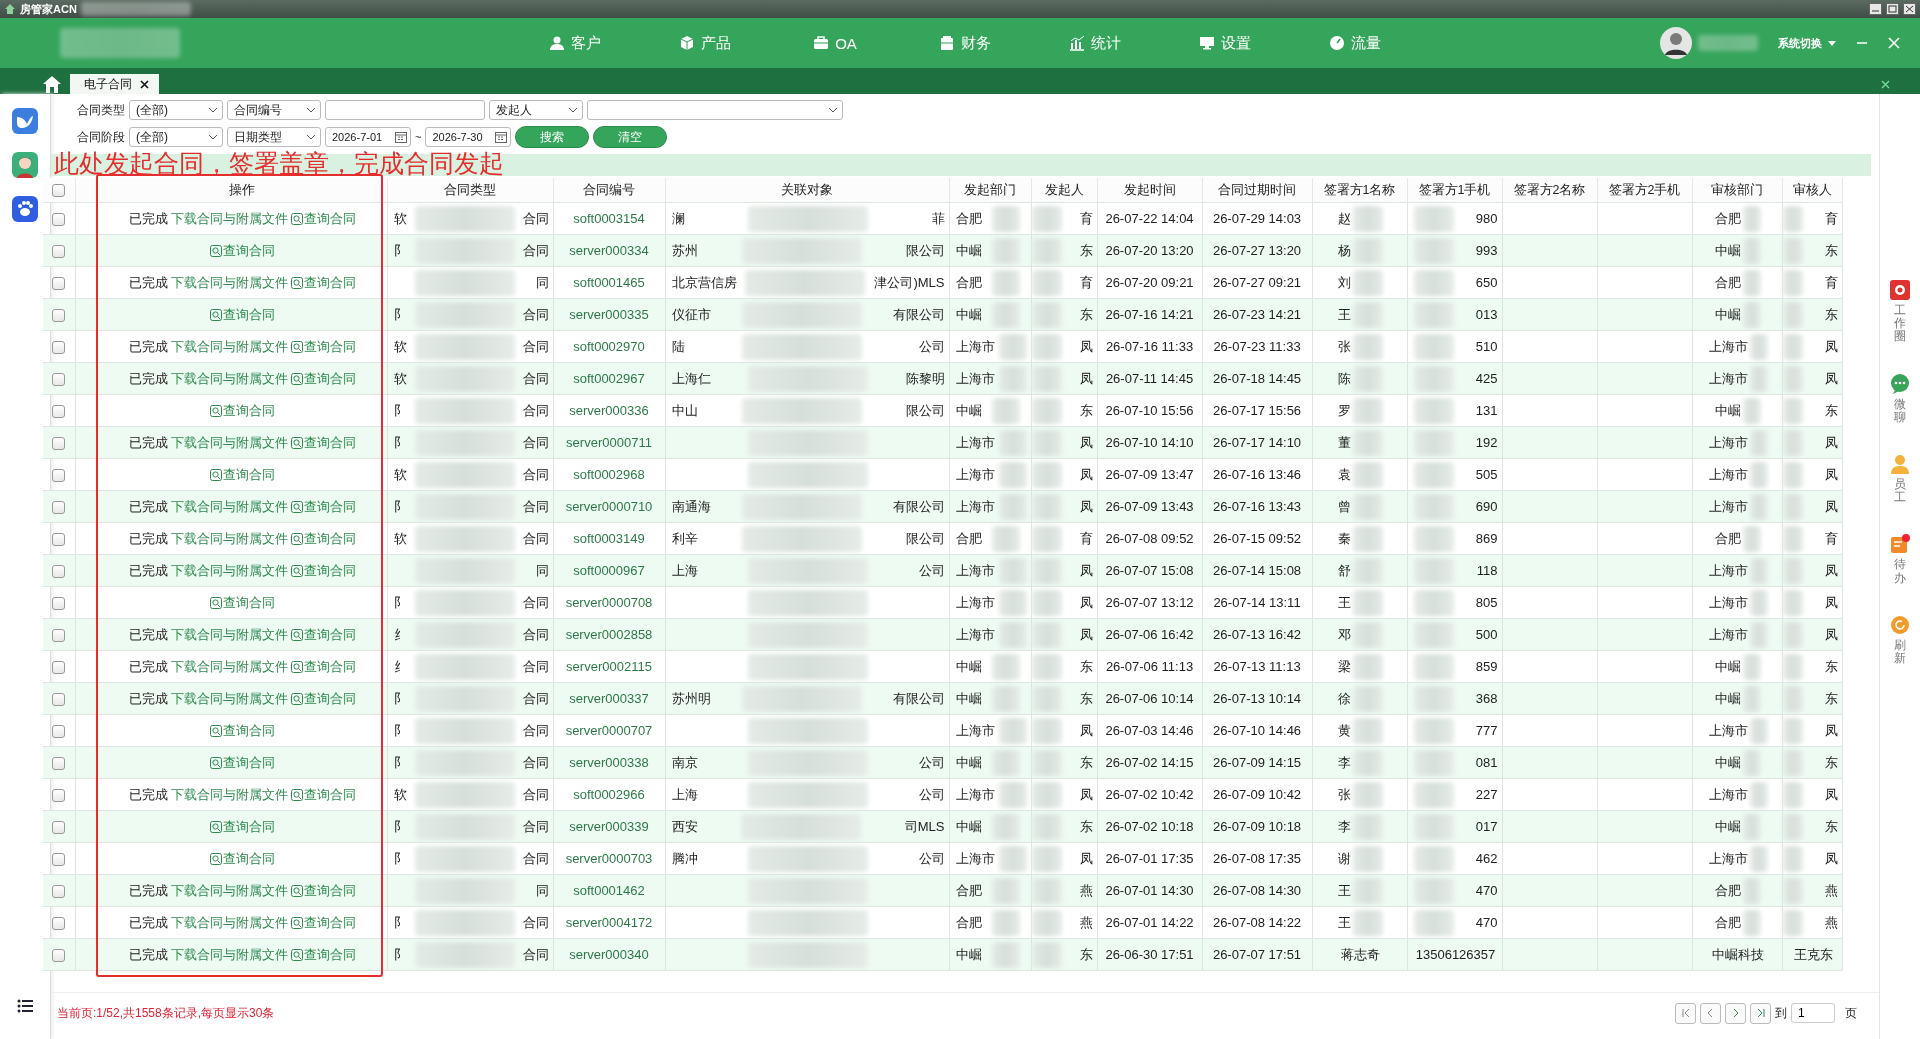 Image resolution: width=1920 pixels, height=1039 pixels. Describe the element at coordinates (274, 137) in the screenshot. I see `filter-dropdown: 日期类型` at that location.